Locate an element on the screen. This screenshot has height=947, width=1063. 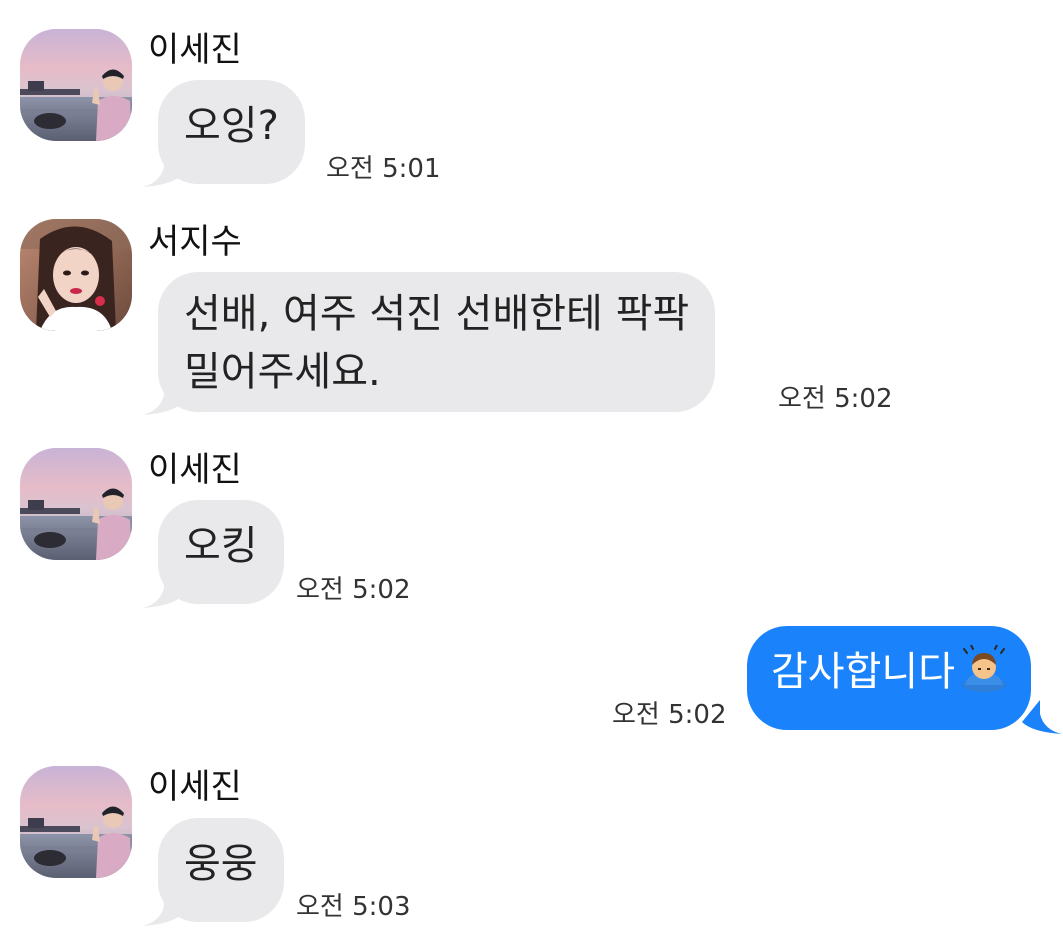
message-text: 오킹 is located at coordinates (221, 546).